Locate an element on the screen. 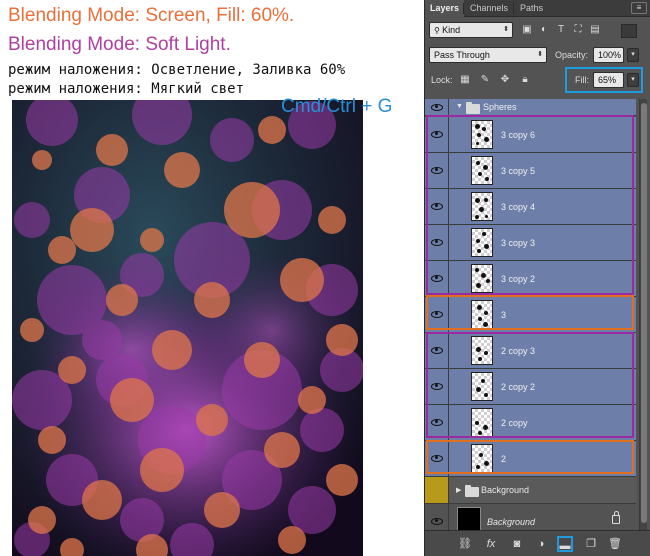  copy3-group-highlight is located at coordinates (530, 205).